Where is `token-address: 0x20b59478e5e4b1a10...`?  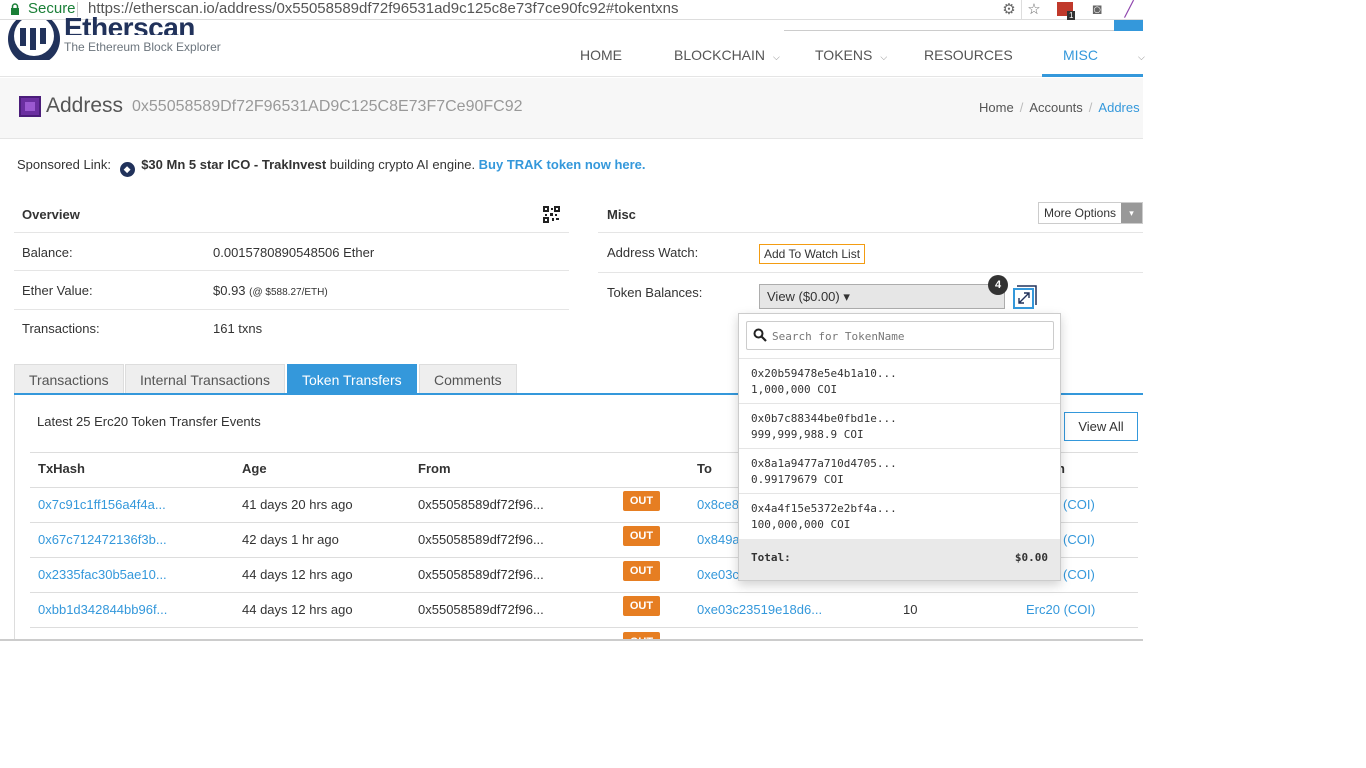 token-address: 0x20b59478e5e4b1a10... is located at coordinates (824, 373).